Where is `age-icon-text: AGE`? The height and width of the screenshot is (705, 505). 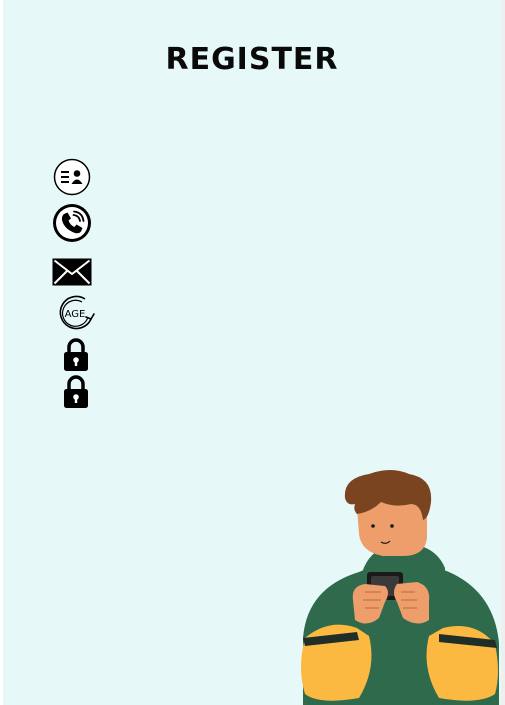 age-icon-text: AGE is located at coordinates (75, 314).